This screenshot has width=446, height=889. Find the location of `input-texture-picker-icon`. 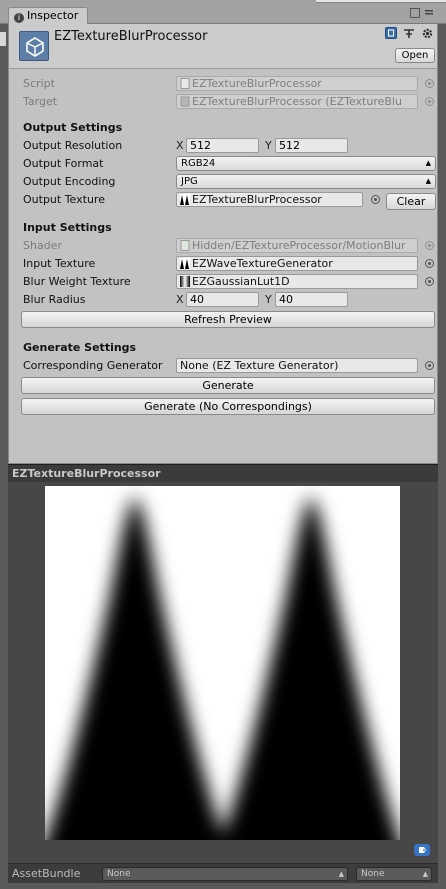

input-texture-picker-icon is located at coordinates (429, 263).